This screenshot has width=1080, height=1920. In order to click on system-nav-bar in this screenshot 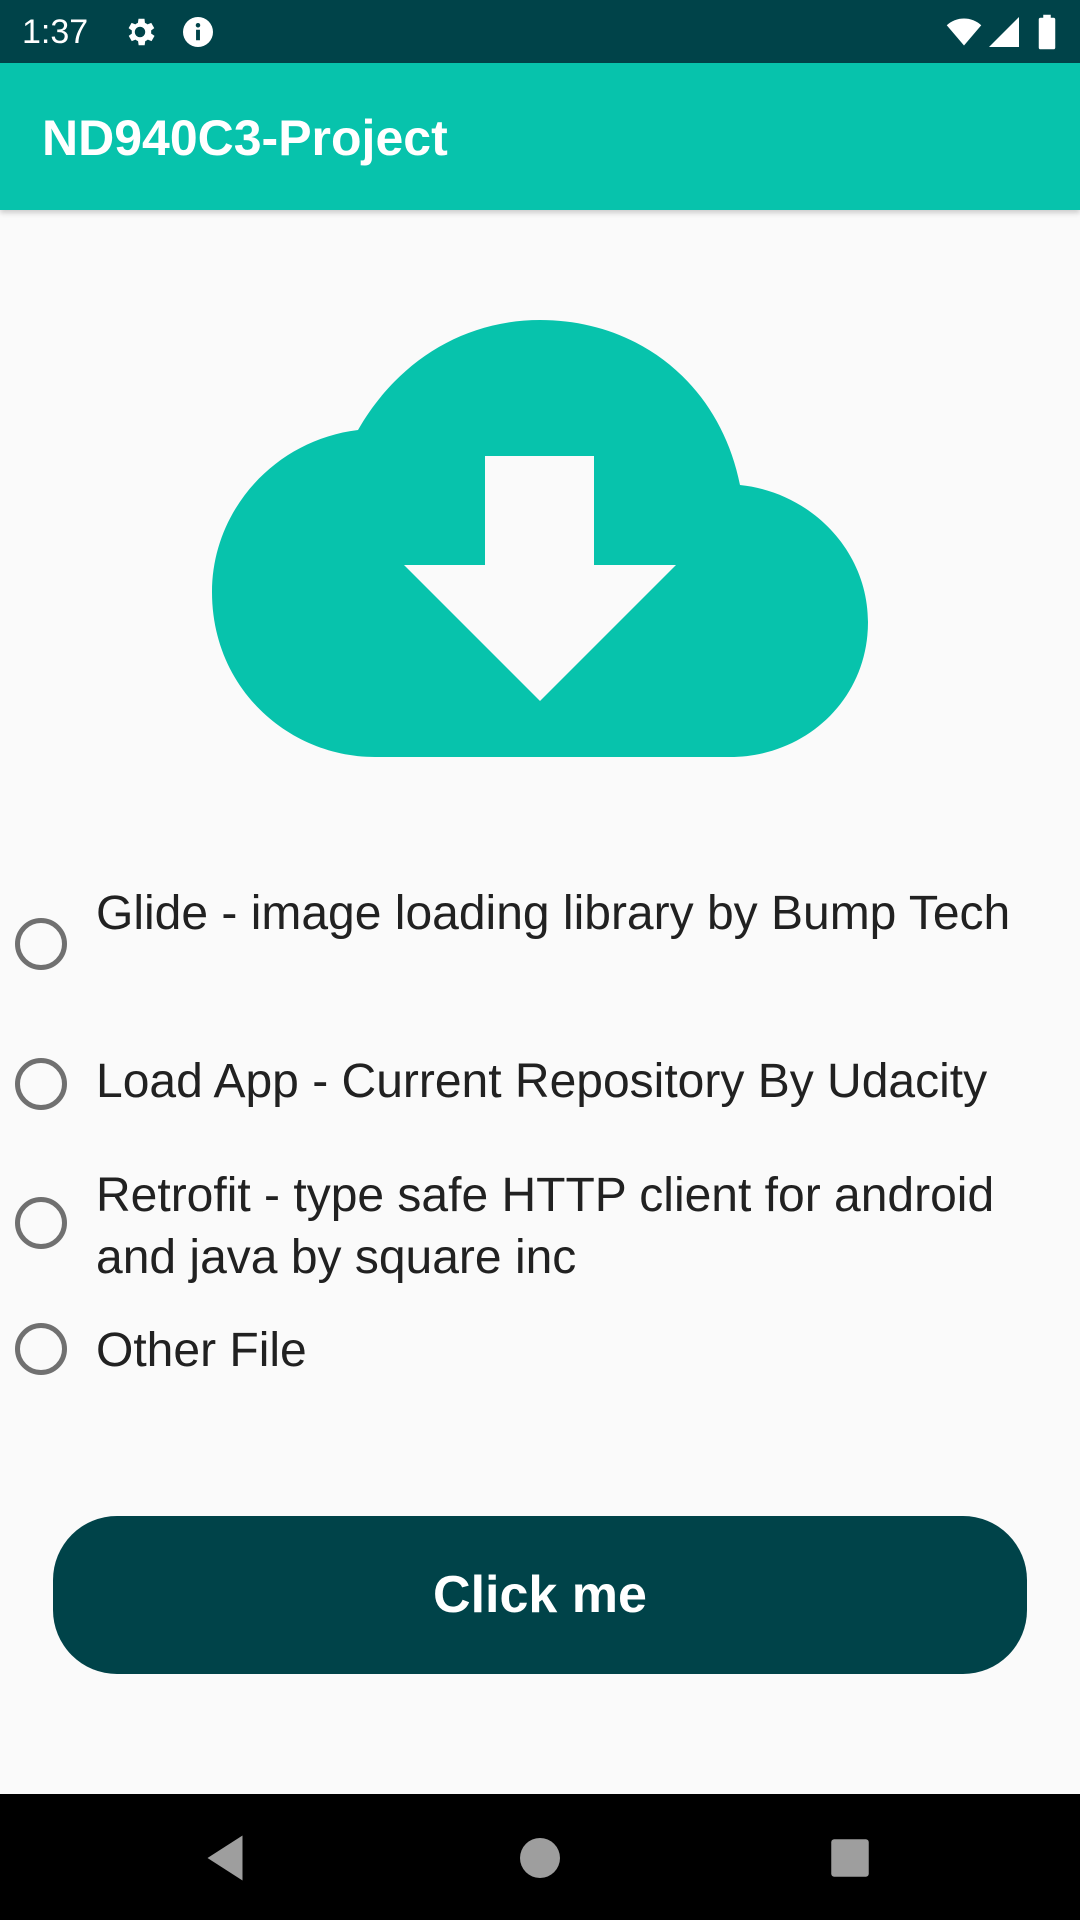, I will do `click(540, 1857)`.